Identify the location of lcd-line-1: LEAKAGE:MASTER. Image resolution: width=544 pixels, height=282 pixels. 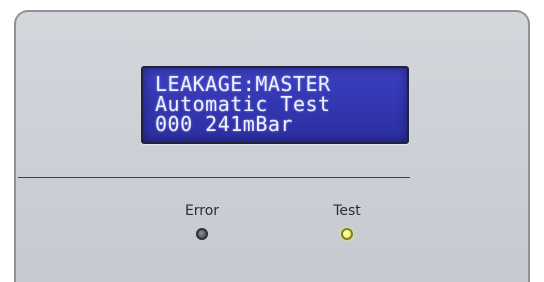
(243, 84).